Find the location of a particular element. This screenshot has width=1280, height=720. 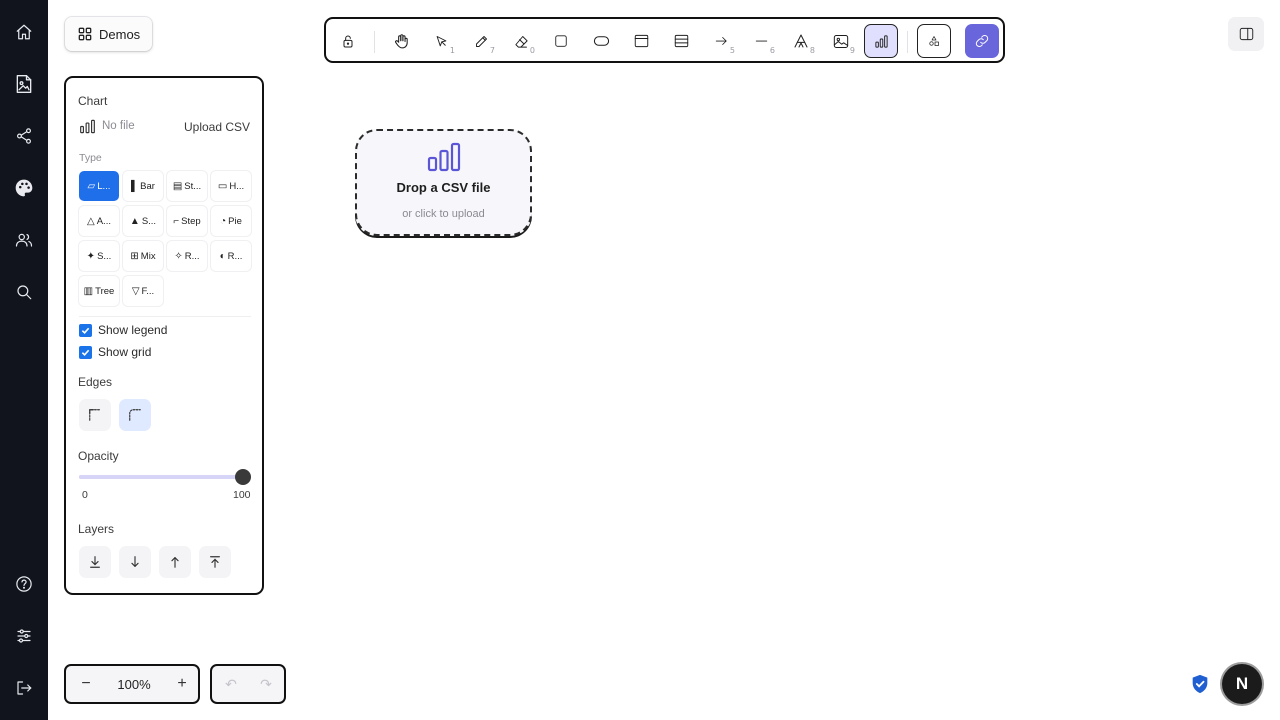

chart-type-icon: ✧ is located at coordinates (178, 256).